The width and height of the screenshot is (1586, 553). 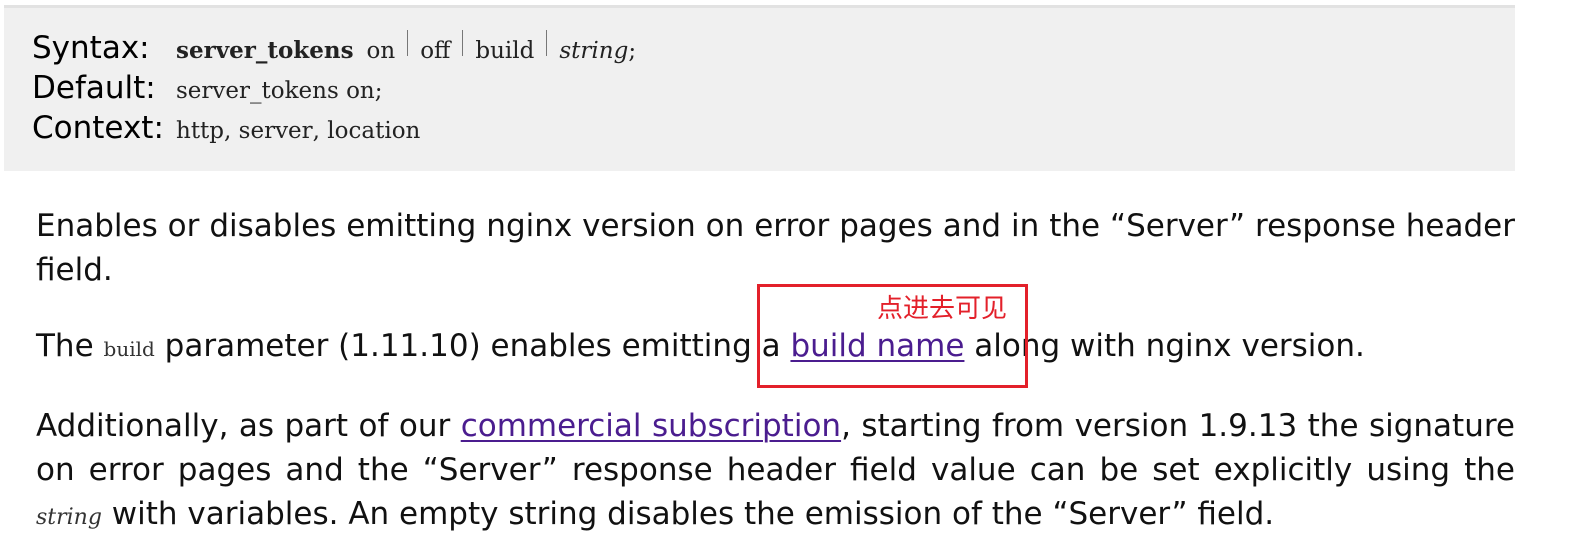 What do you see at coordinates (275, 131) in the screenshot?
I see `context-item-server: server` at bounding box center [275, 131].